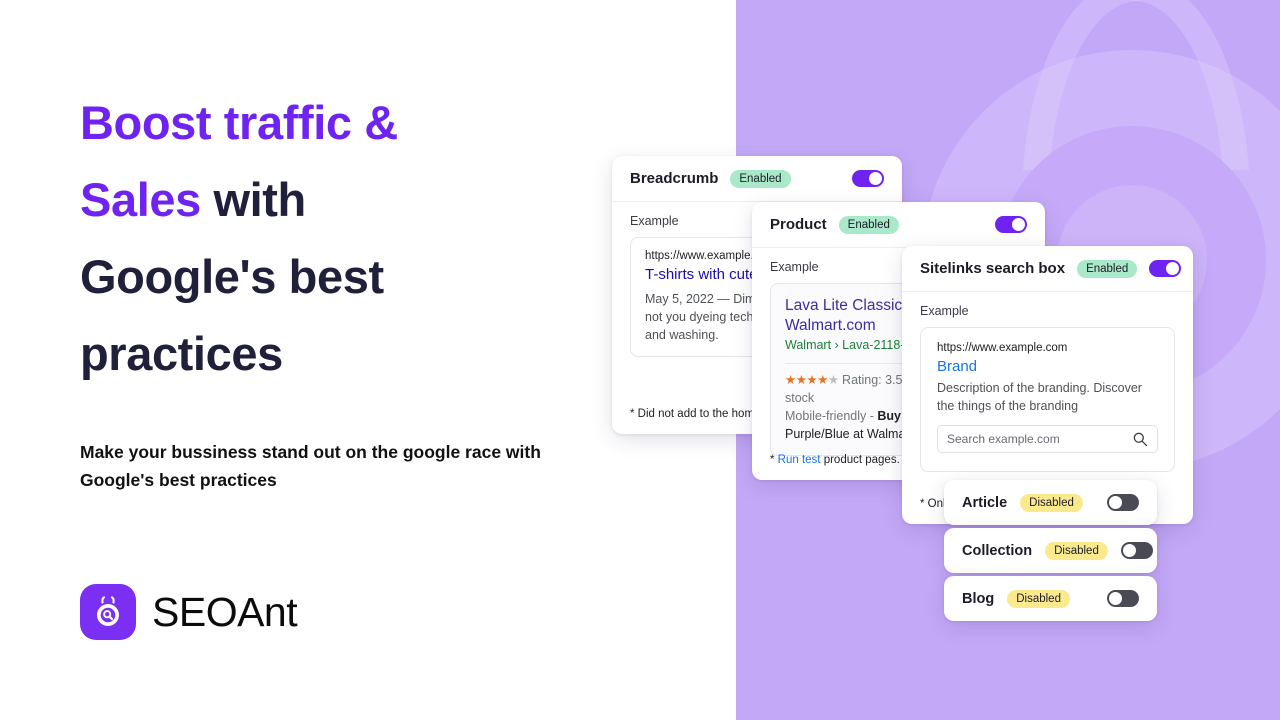 Image resolution: width=1280 pixels, height=720 pixels. Describe the element at coordinates (868, 178) in the screenshot. I see `card-breadcrumb-toggle` at that location.